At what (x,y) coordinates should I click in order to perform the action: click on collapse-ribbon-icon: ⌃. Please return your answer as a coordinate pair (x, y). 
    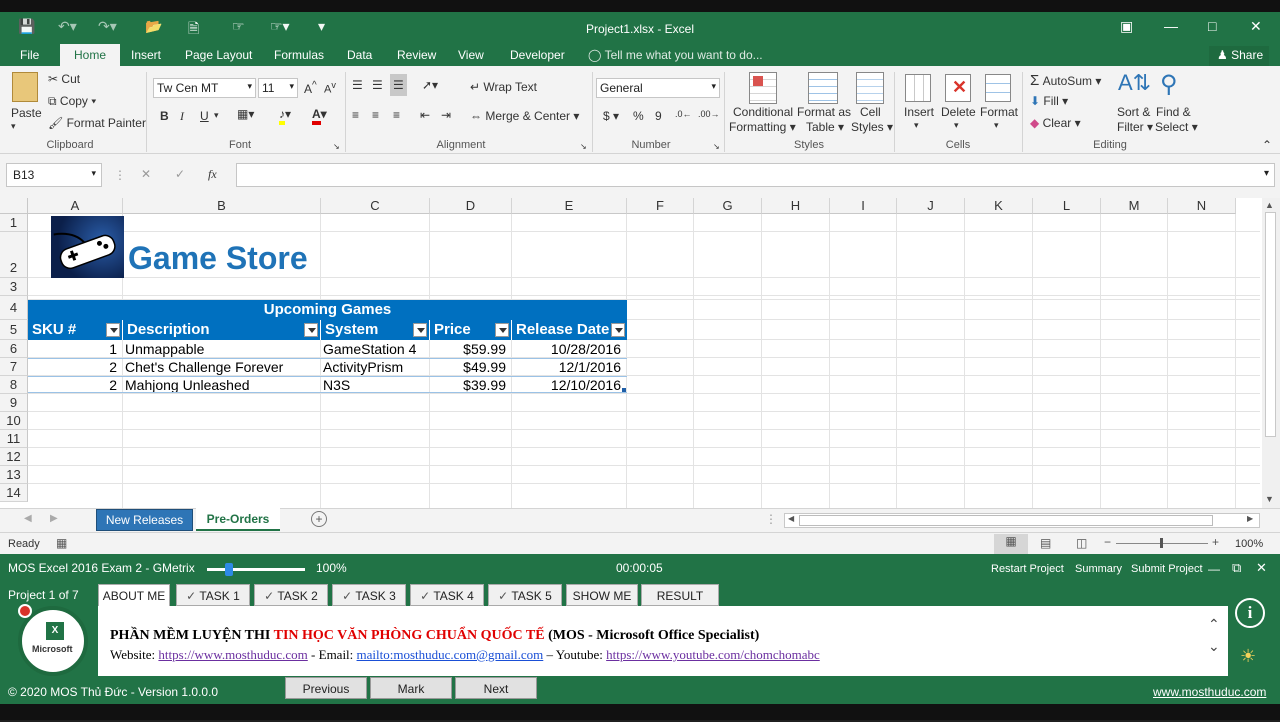
    Looking at the image, I should click on (1267, 145).